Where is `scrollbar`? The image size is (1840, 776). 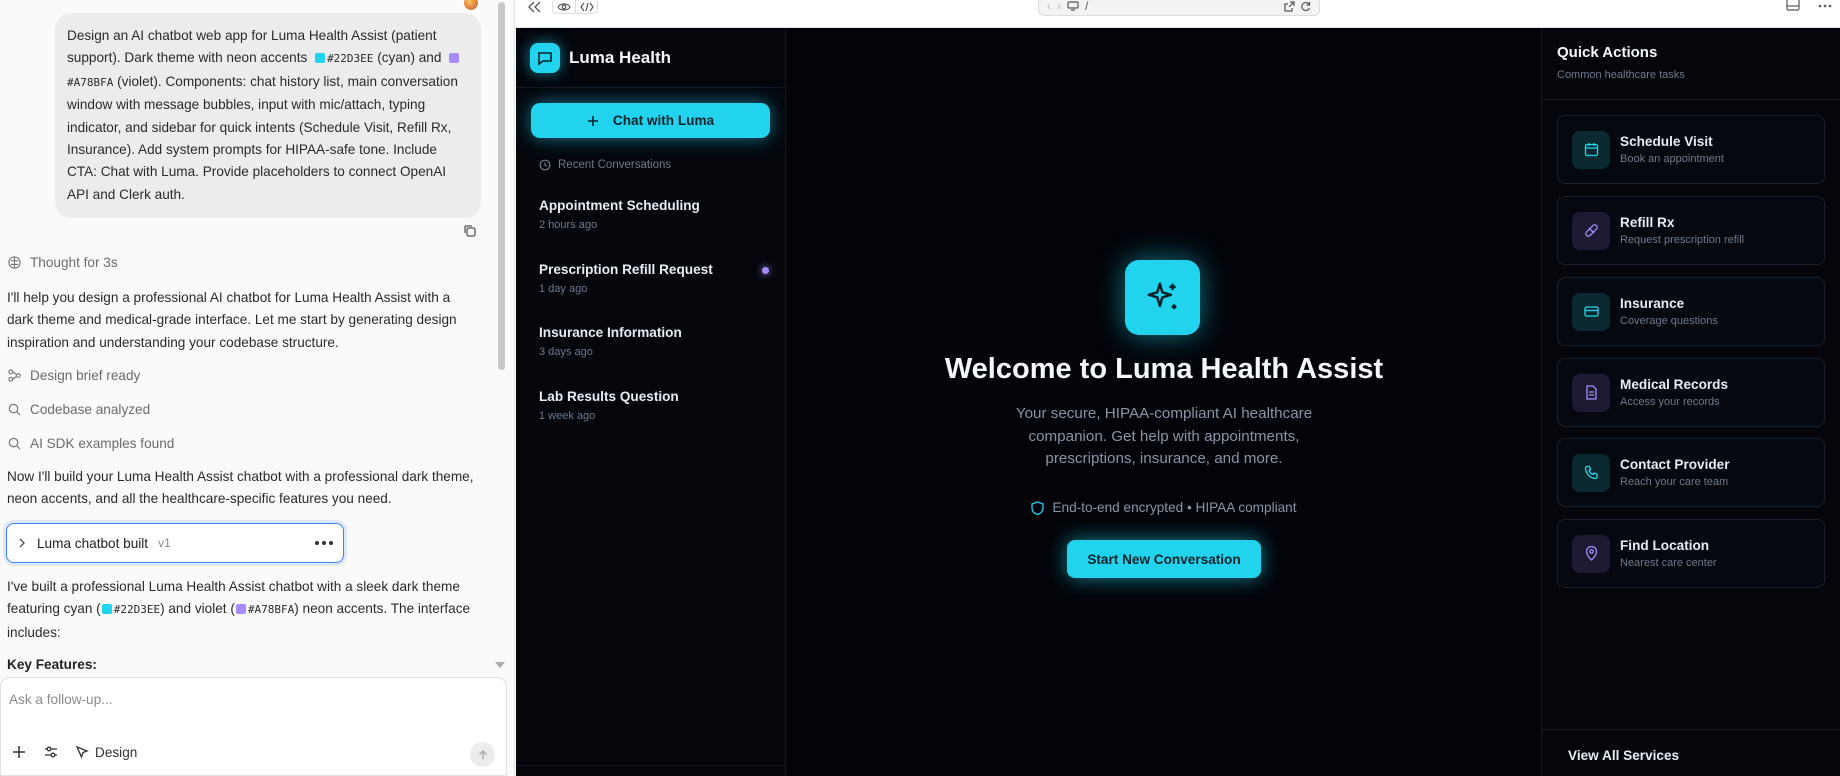 scrollbar is located at coordinates (501, 186).